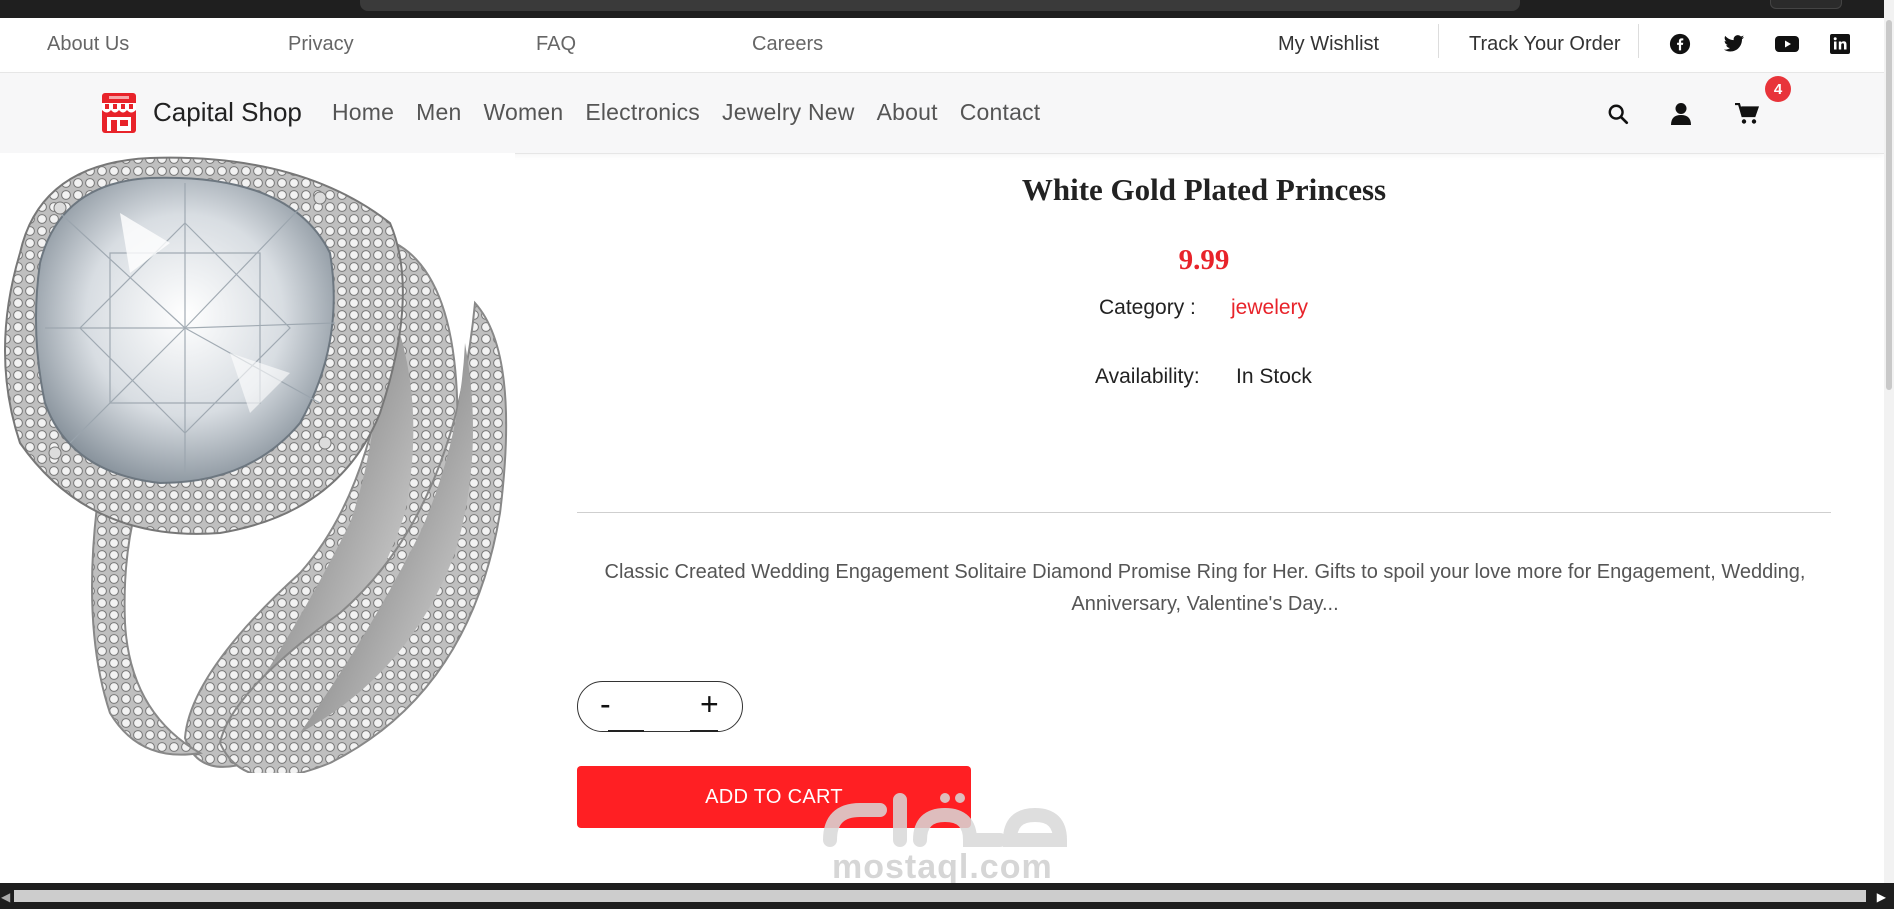 This screenshot has width=1894, height=909. Describe the element at coordinates (1147, 376) in the screenshot. I see `availability-label: Availability:` at that location.